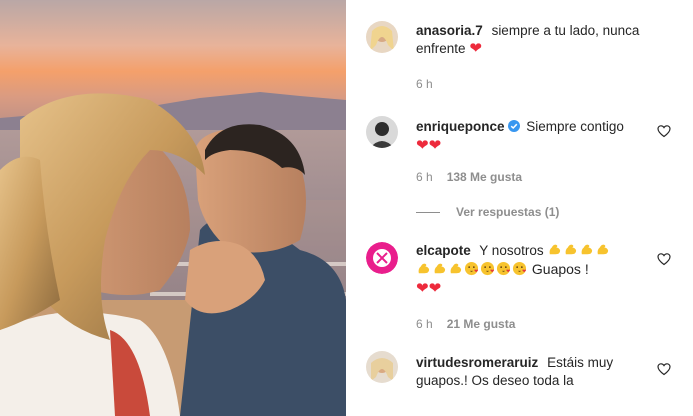 The width and height of the screenshot is (693, 416). I want to click on comment-text: Siempre contigo, so click(575, 126).